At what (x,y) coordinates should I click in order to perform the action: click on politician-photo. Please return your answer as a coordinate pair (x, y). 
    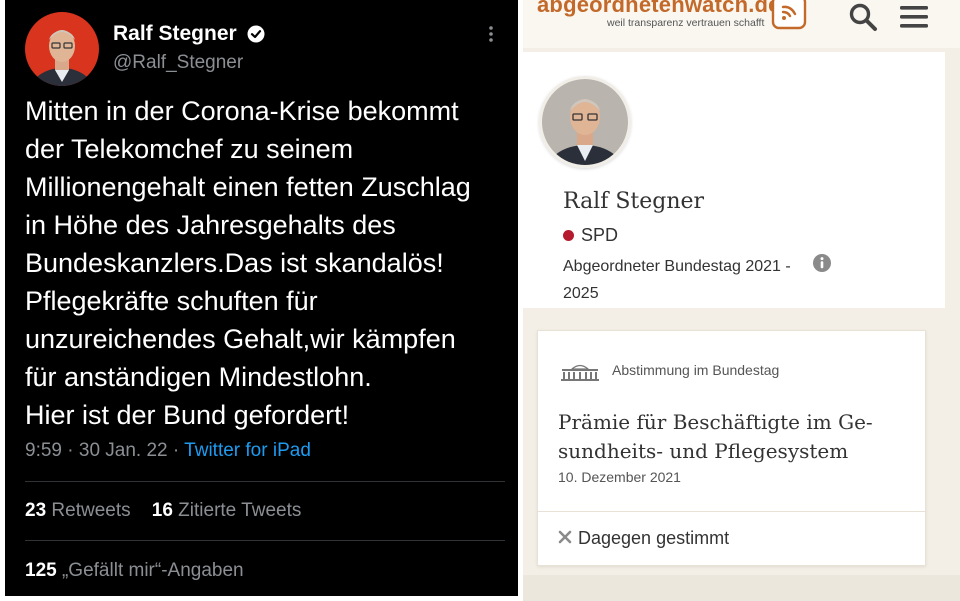
    Looking at the image, I should click on (585, 122).